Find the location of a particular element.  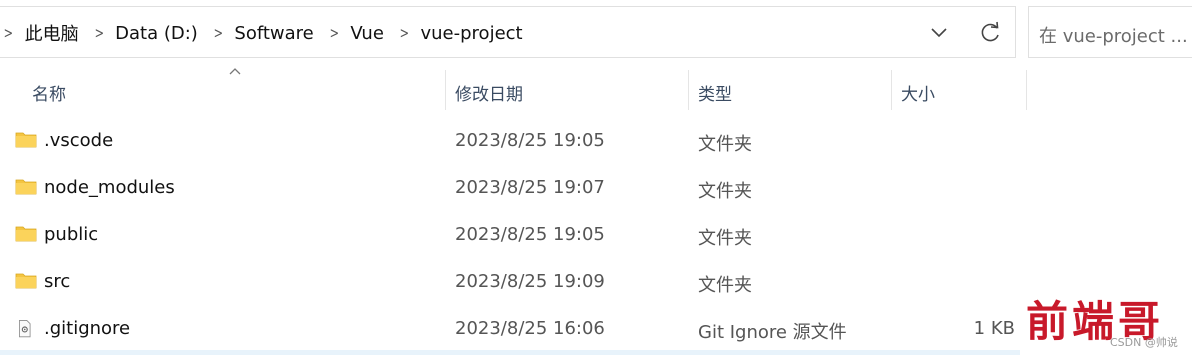

file-modified: 2023/8/25 19:09 is located at coordinates (530, 281).